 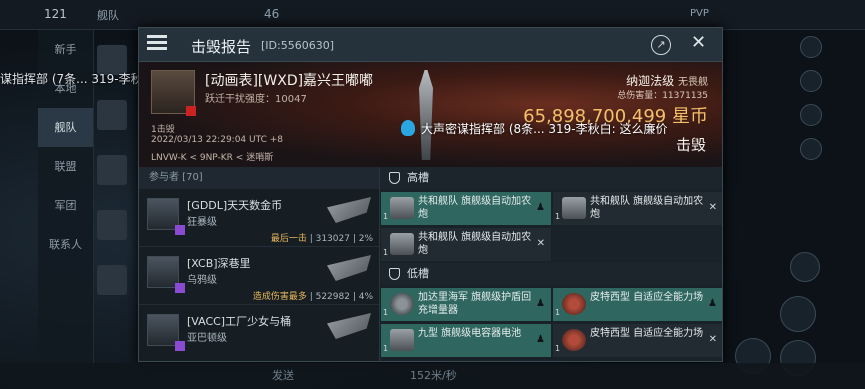 What do you see at coordinates (690, 145) in the screenshot?
I see `verdict-label: 击毁` at bounding box center [690, 145].